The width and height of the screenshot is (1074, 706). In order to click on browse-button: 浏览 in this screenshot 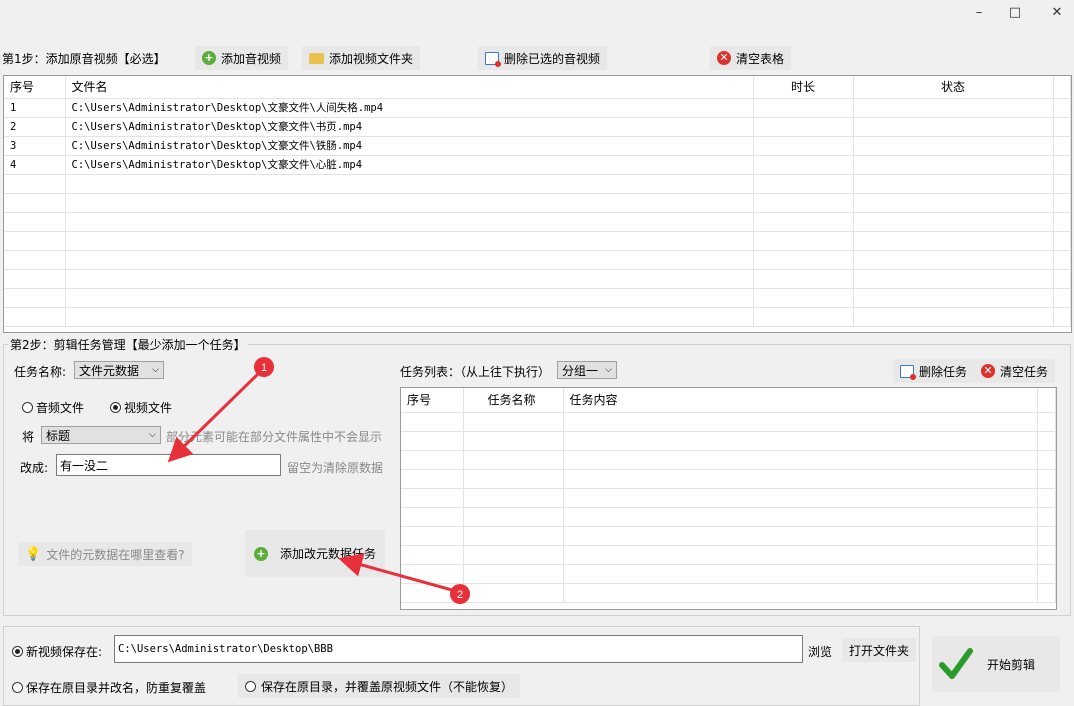, I will do `click(820, 651)`.